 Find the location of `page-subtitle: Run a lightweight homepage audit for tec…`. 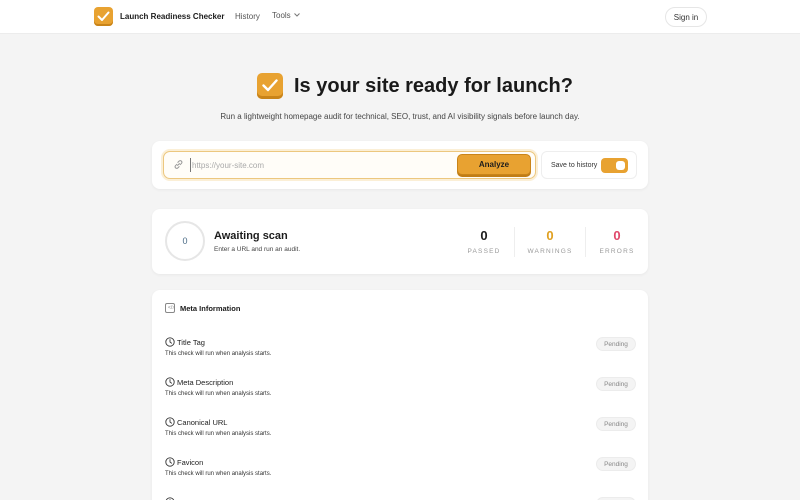

page-subtitle: Run a lightweight homepage audit for tec… is located at coordinates (400, 116).